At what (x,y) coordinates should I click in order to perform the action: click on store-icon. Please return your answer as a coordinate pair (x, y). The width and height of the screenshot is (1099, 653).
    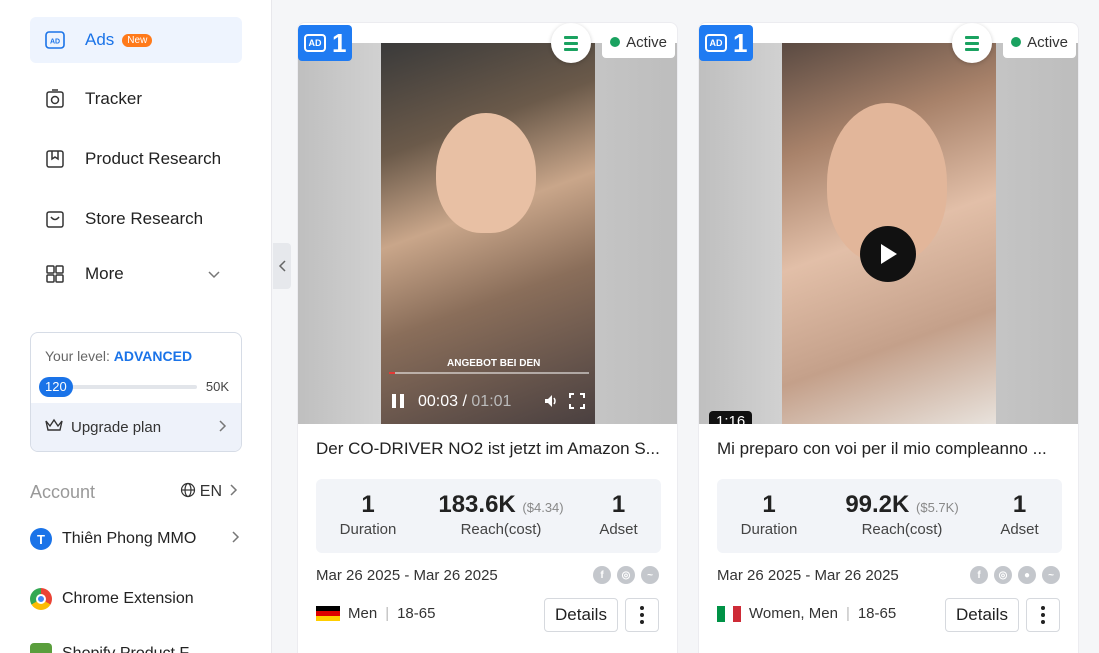
    Looking at the image, I should click on (55, 219).